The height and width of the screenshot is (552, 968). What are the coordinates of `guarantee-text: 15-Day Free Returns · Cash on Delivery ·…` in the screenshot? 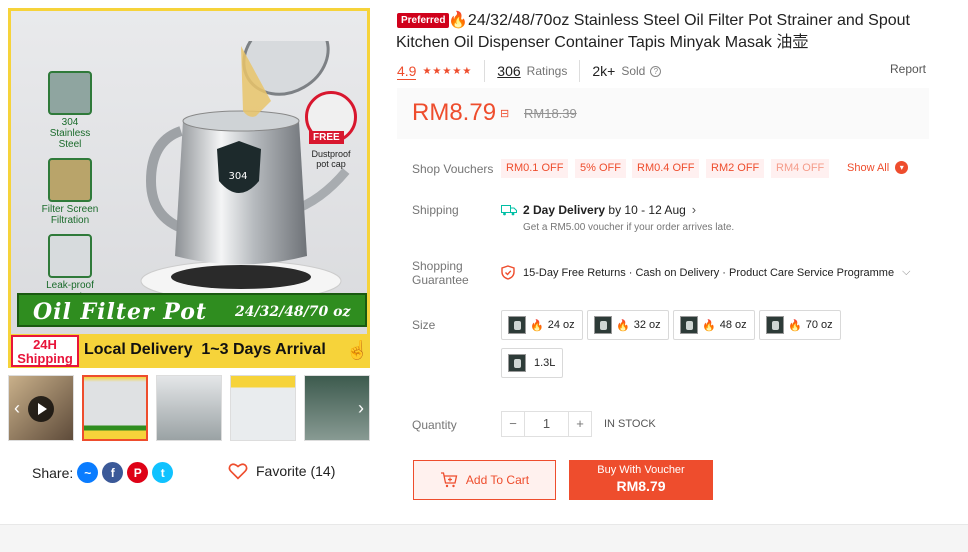 It's located at (709, 272).